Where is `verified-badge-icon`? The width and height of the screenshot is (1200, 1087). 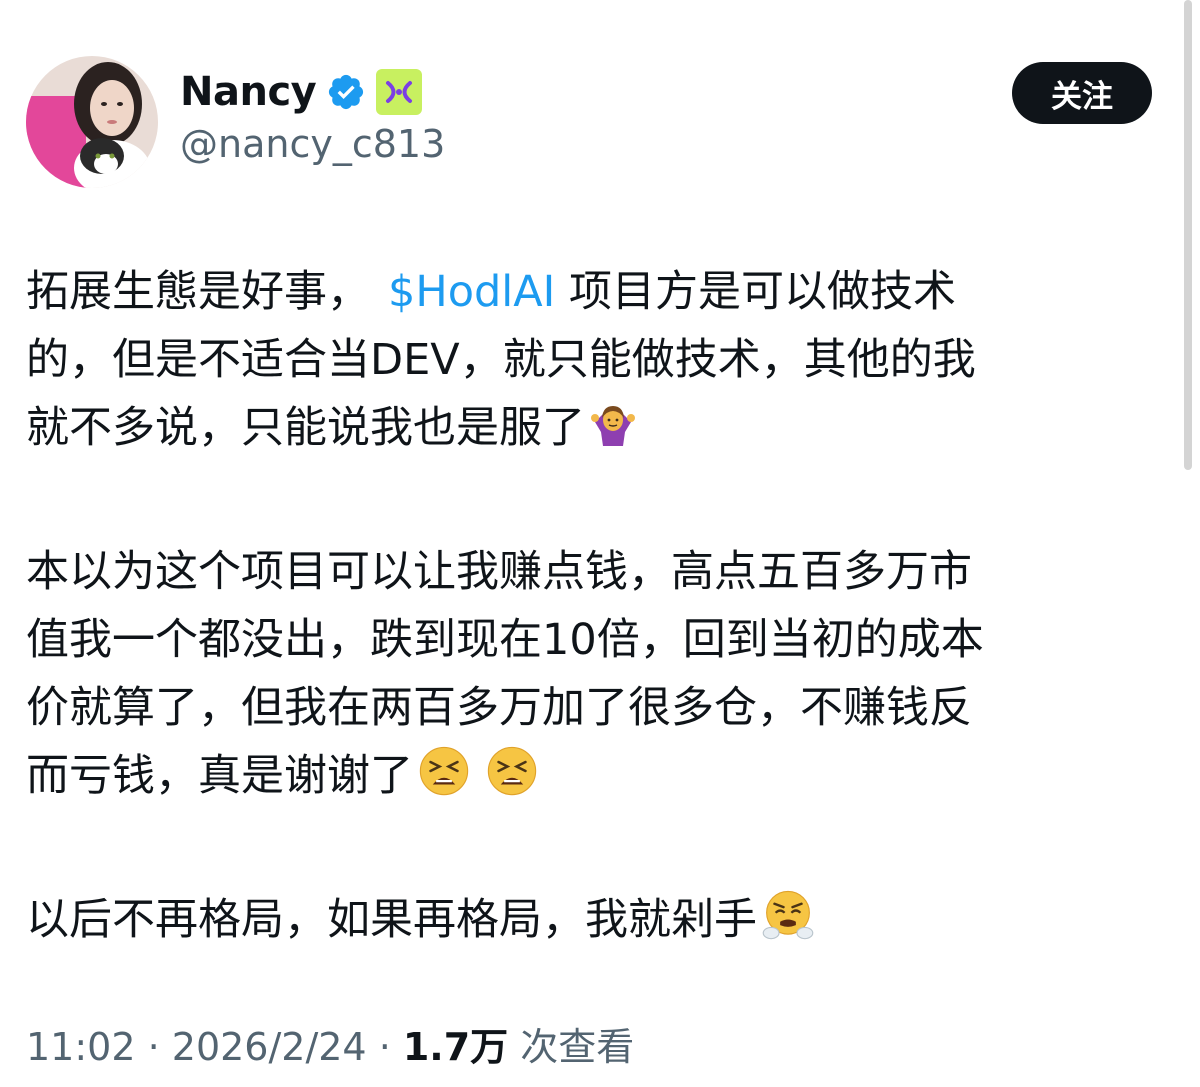 verified-badge-icon is located at coordinates (346, 92).